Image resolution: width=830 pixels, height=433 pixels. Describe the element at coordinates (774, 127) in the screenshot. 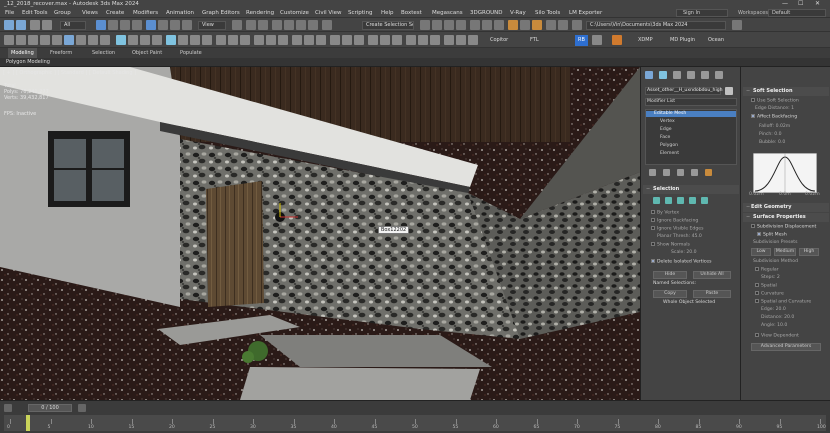

I see `falloff-spinner: Falloff: 0.02m` at that location.